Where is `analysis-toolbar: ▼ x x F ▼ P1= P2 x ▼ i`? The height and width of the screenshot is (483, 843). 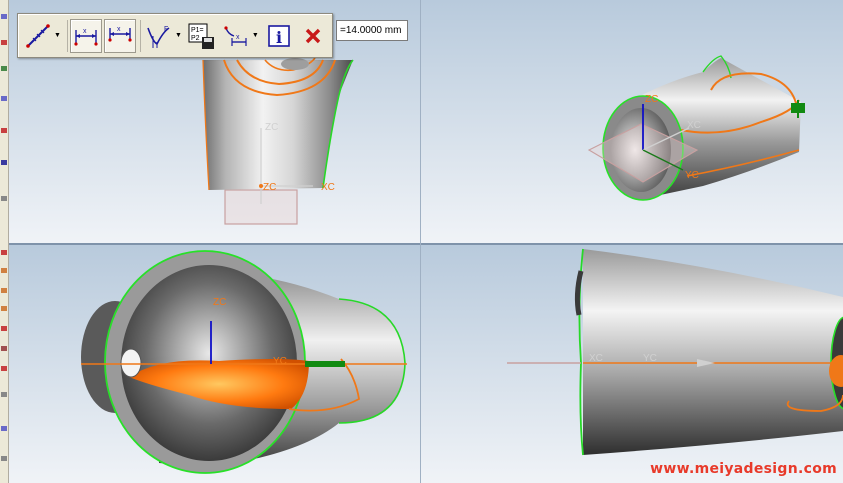 analysis-toolbar: ▼ x x F ▼ P1= P2 x ▼ i is located at coordinates (175, 35).